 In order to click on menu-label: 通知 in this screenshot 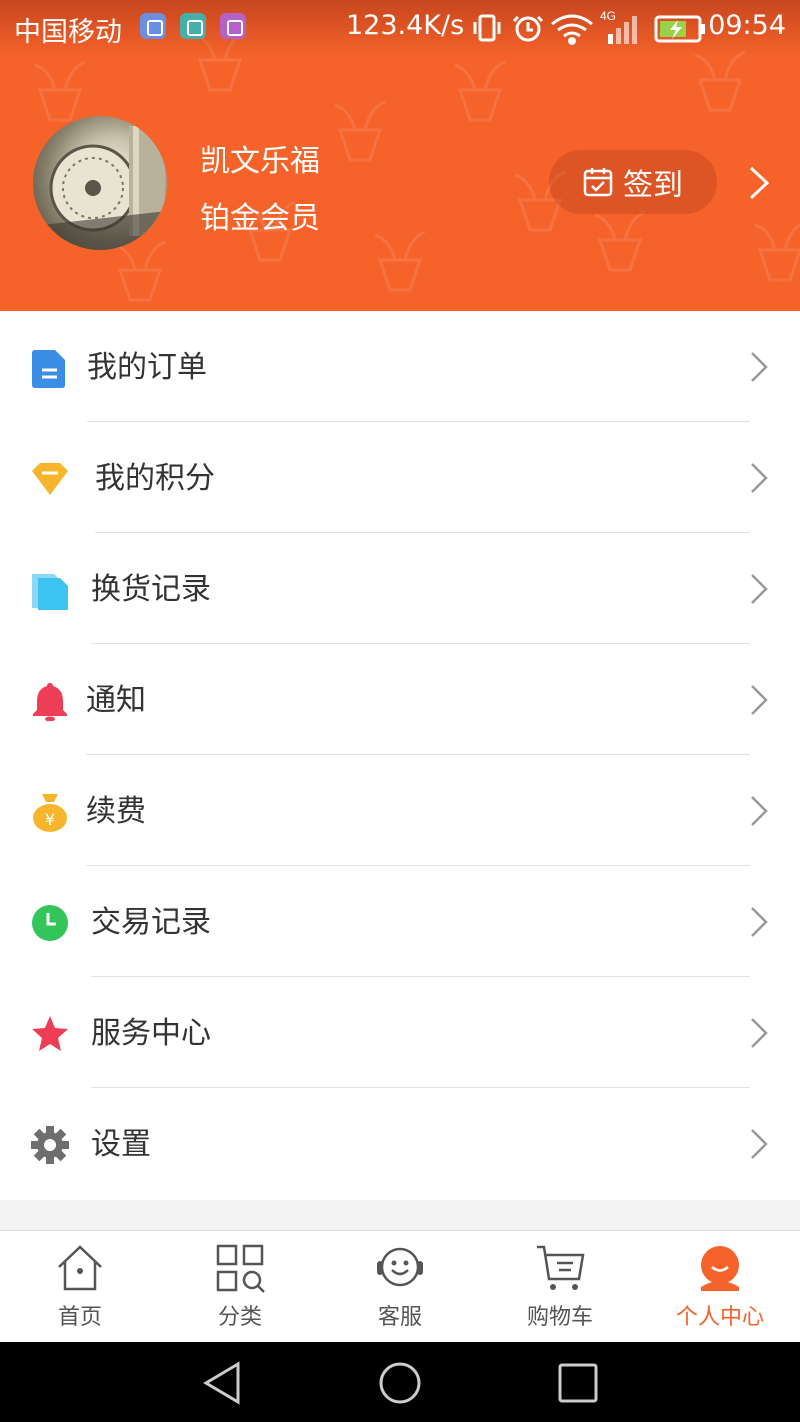, I will do `click(116, 700)`.